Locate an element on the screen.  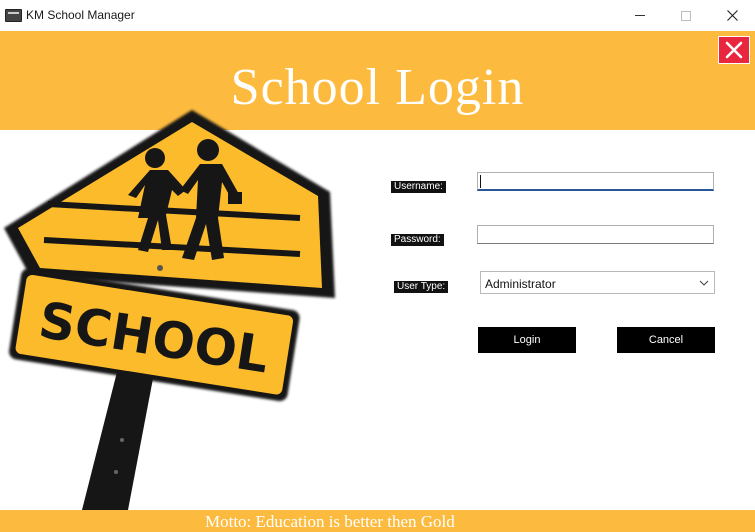
minimize-icon is located at coordinates (640, 15).